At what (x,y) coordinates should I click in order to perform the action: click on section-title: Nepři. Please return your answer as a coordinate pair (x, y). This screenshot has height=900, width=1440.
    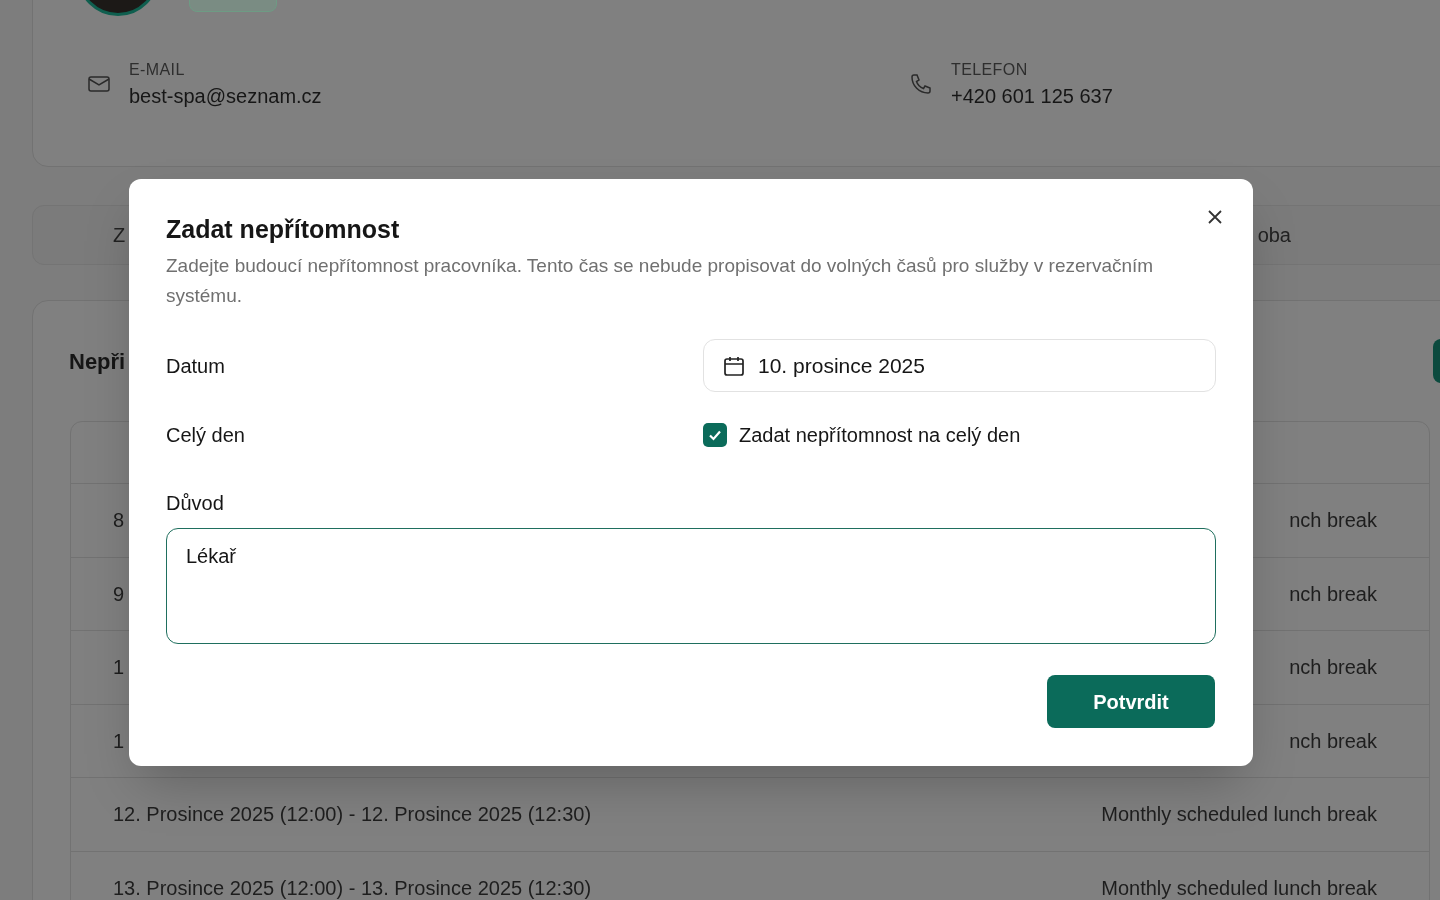
    Looking at the image, I should click on (97, 361).